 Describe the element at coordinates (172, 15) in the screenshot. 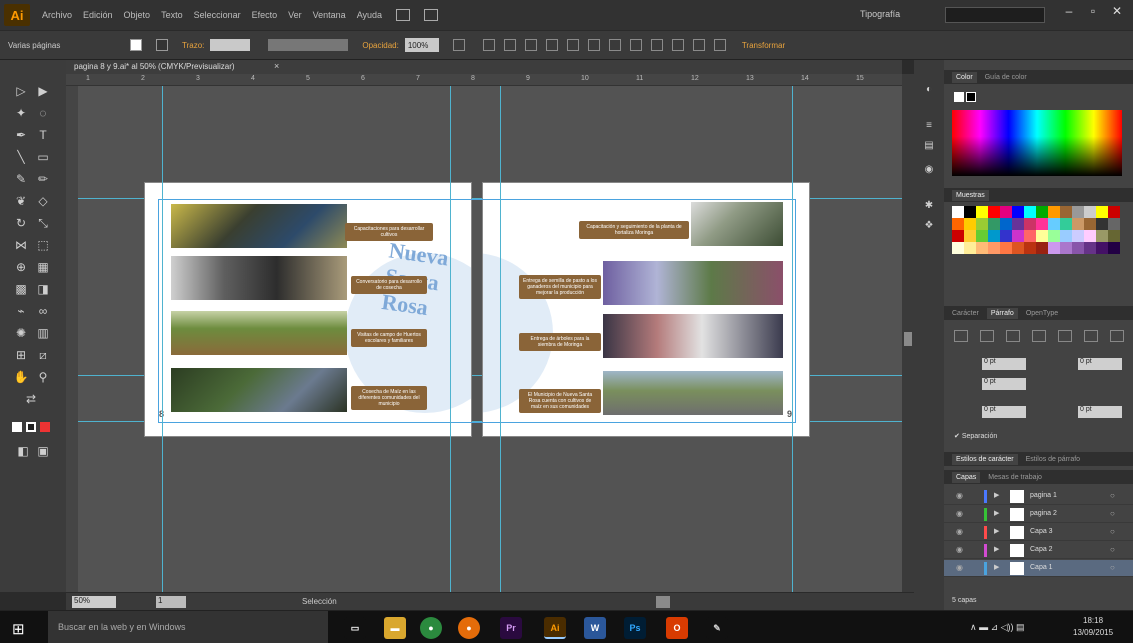

I see `menu-texto: Texto` at that location.